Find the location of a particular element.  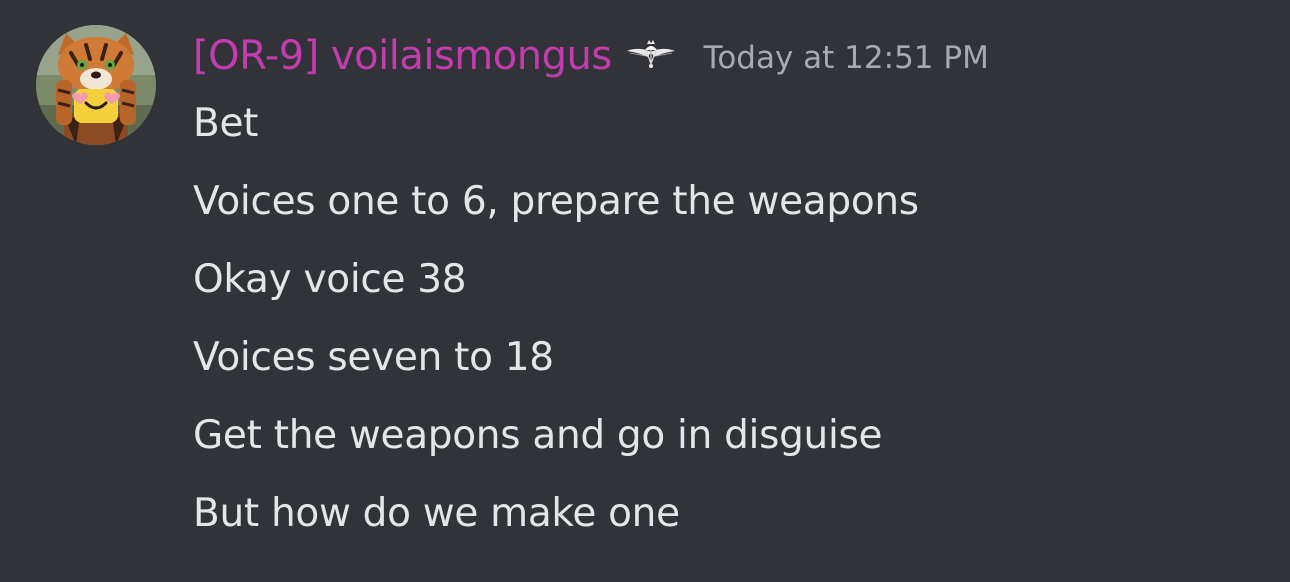

message-line: Bet is located at coordinates (733, 124).